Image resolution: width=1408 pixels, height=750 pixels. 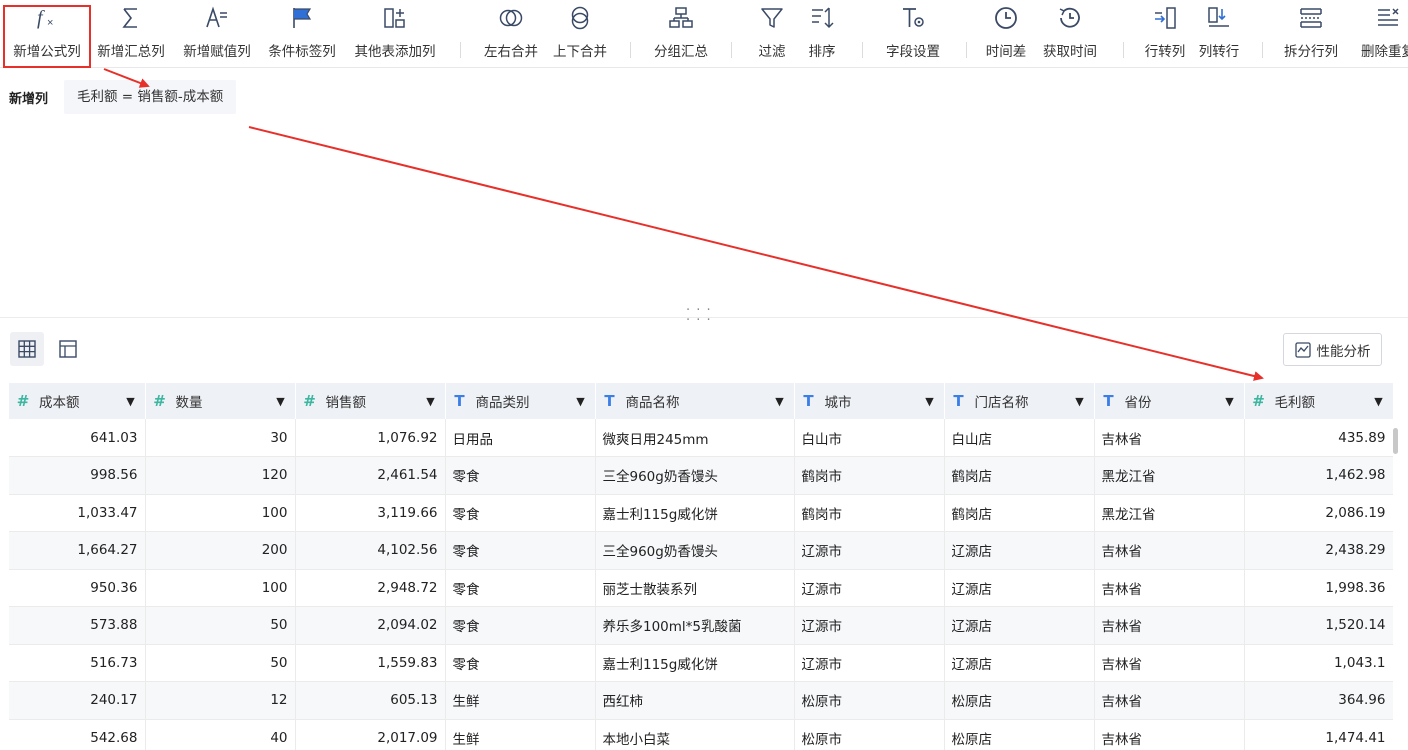 I want to click on row-to-column-button: 行转列, so click(x=1165, y=34).